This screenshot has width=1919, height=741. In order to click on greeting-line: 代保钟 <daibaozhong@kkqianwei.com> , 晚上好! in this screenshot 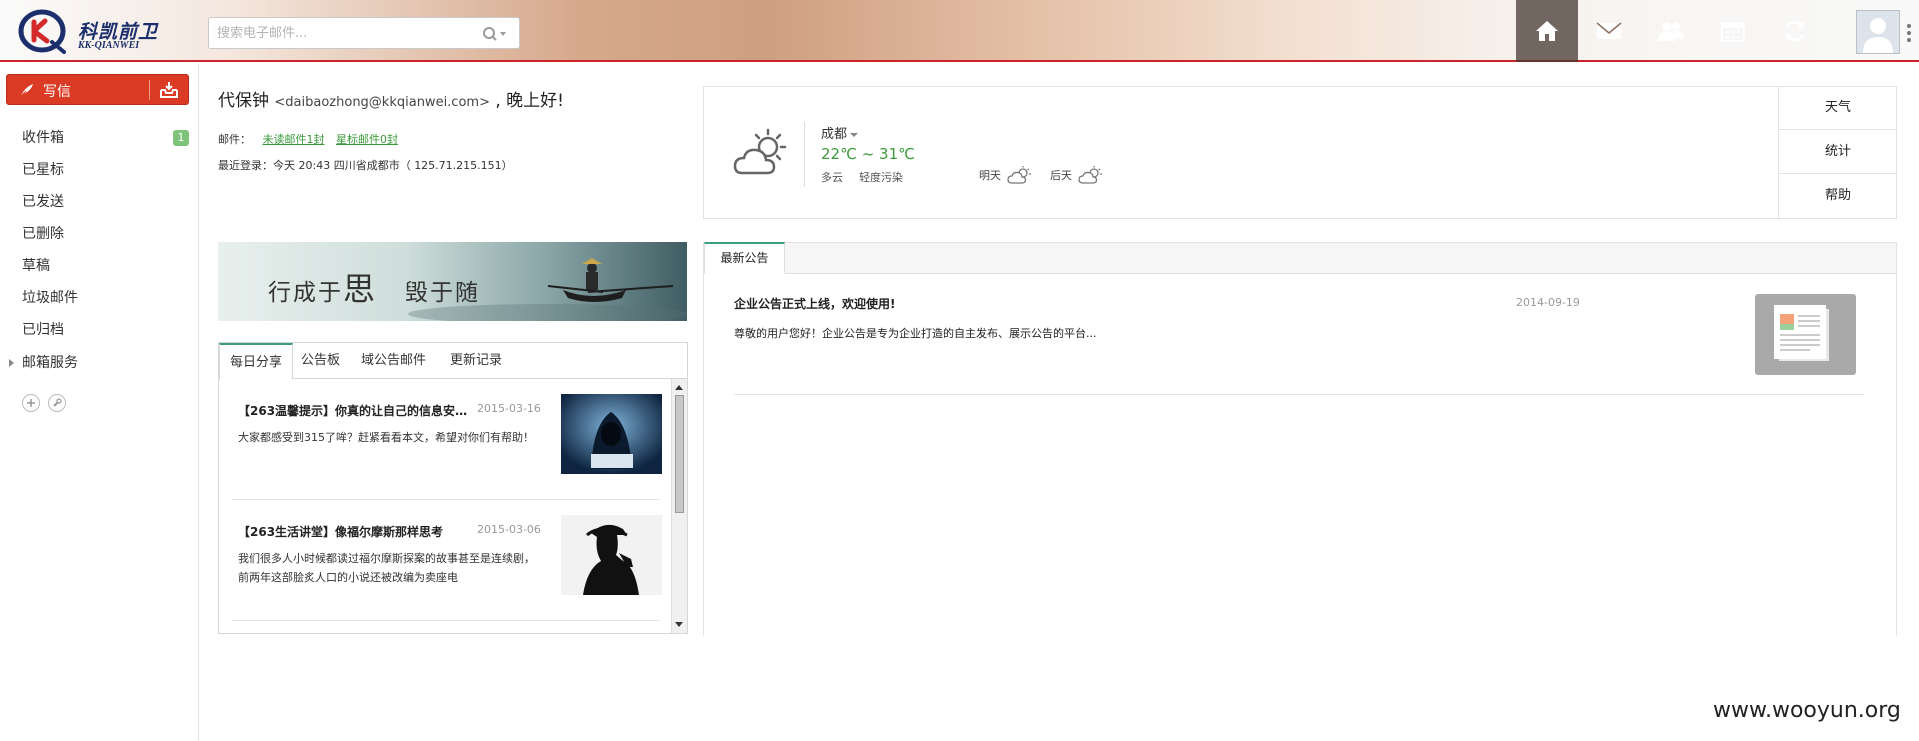, I will do `click(391, 98)`.